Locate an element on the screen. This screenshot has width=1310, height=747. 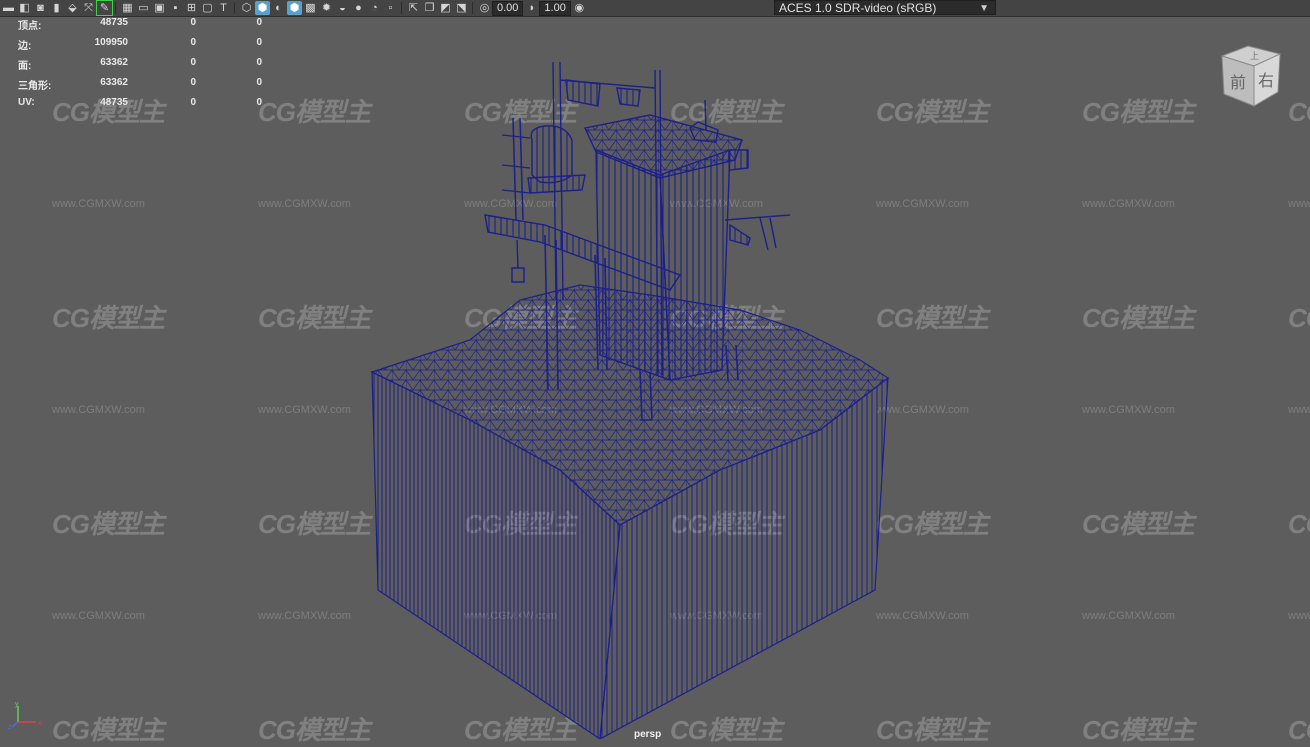
hud-label: 边: is located at coordinates (25, 46).